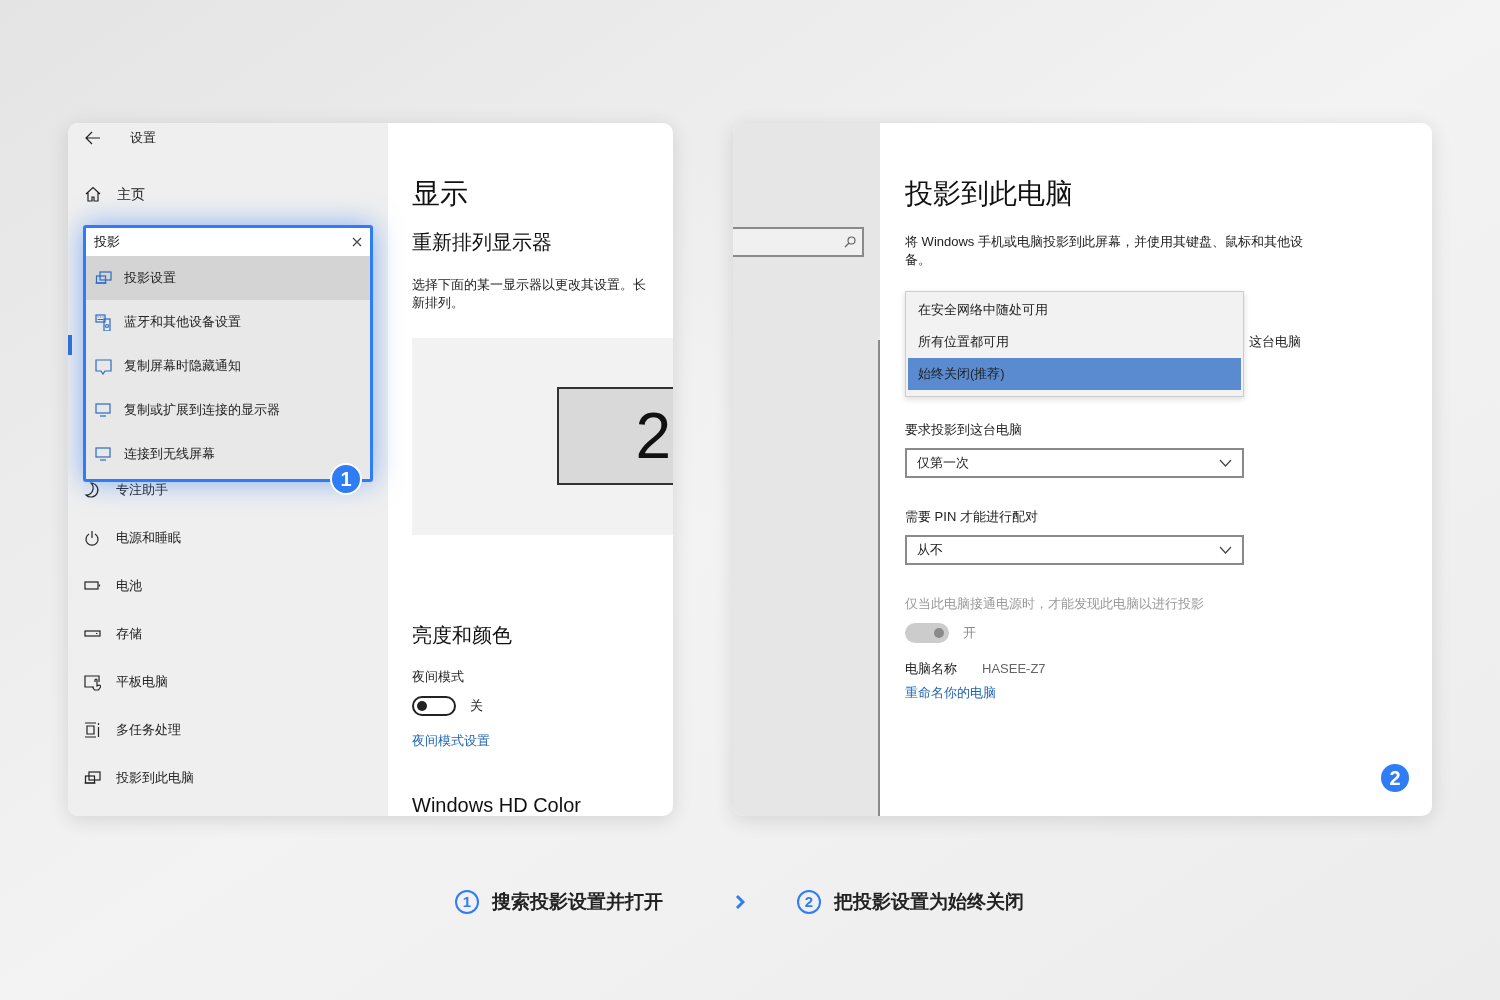 This screenshot has height=1000, width=1500. What do you see at coordinates (148, 538) in the screenshot?
I see `nav-label: 电源和睡眠` at bounding box center [148, 538].